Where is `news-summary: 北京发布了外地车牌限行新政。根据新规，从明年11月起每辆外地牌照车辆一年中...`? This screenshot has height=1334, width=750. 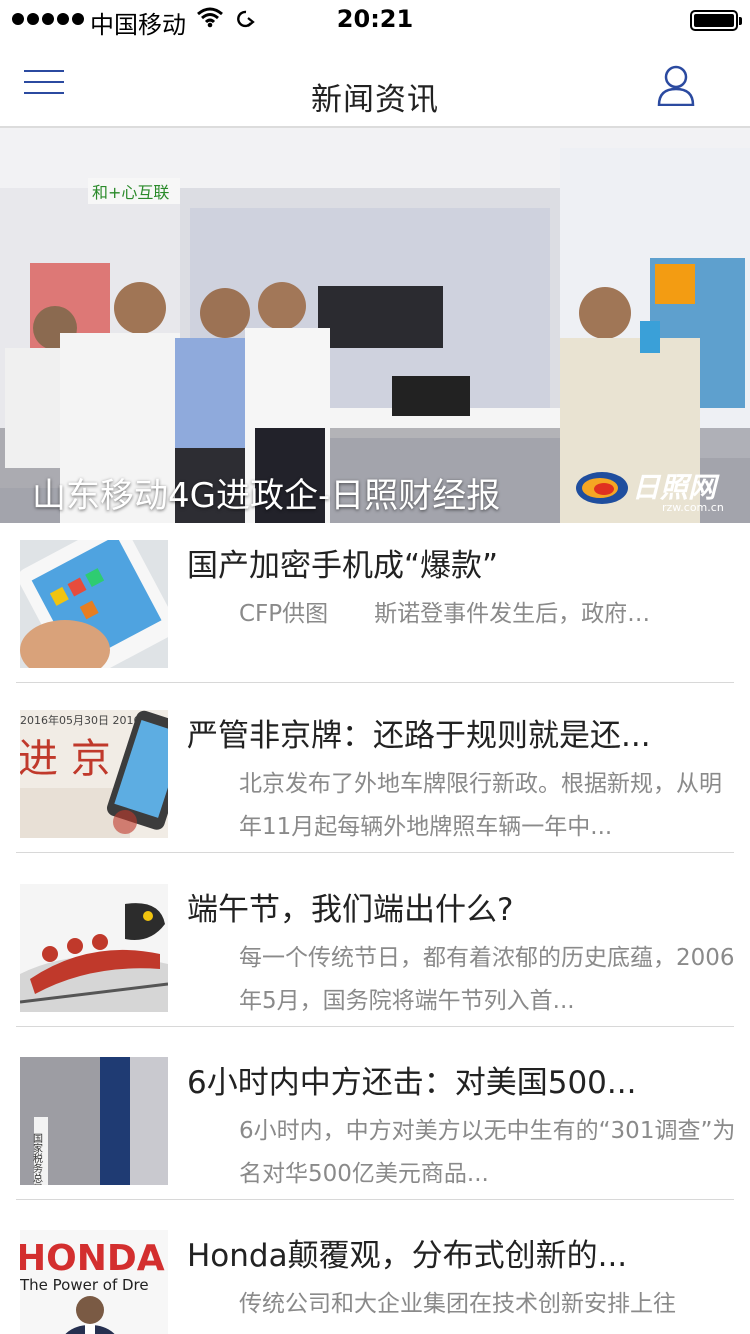 news-summary: 北京发布了外地车牌限行新政。根据新规，从明年11月起每辆外地牌照车辆一年中... is located at coordinates (480, 805).